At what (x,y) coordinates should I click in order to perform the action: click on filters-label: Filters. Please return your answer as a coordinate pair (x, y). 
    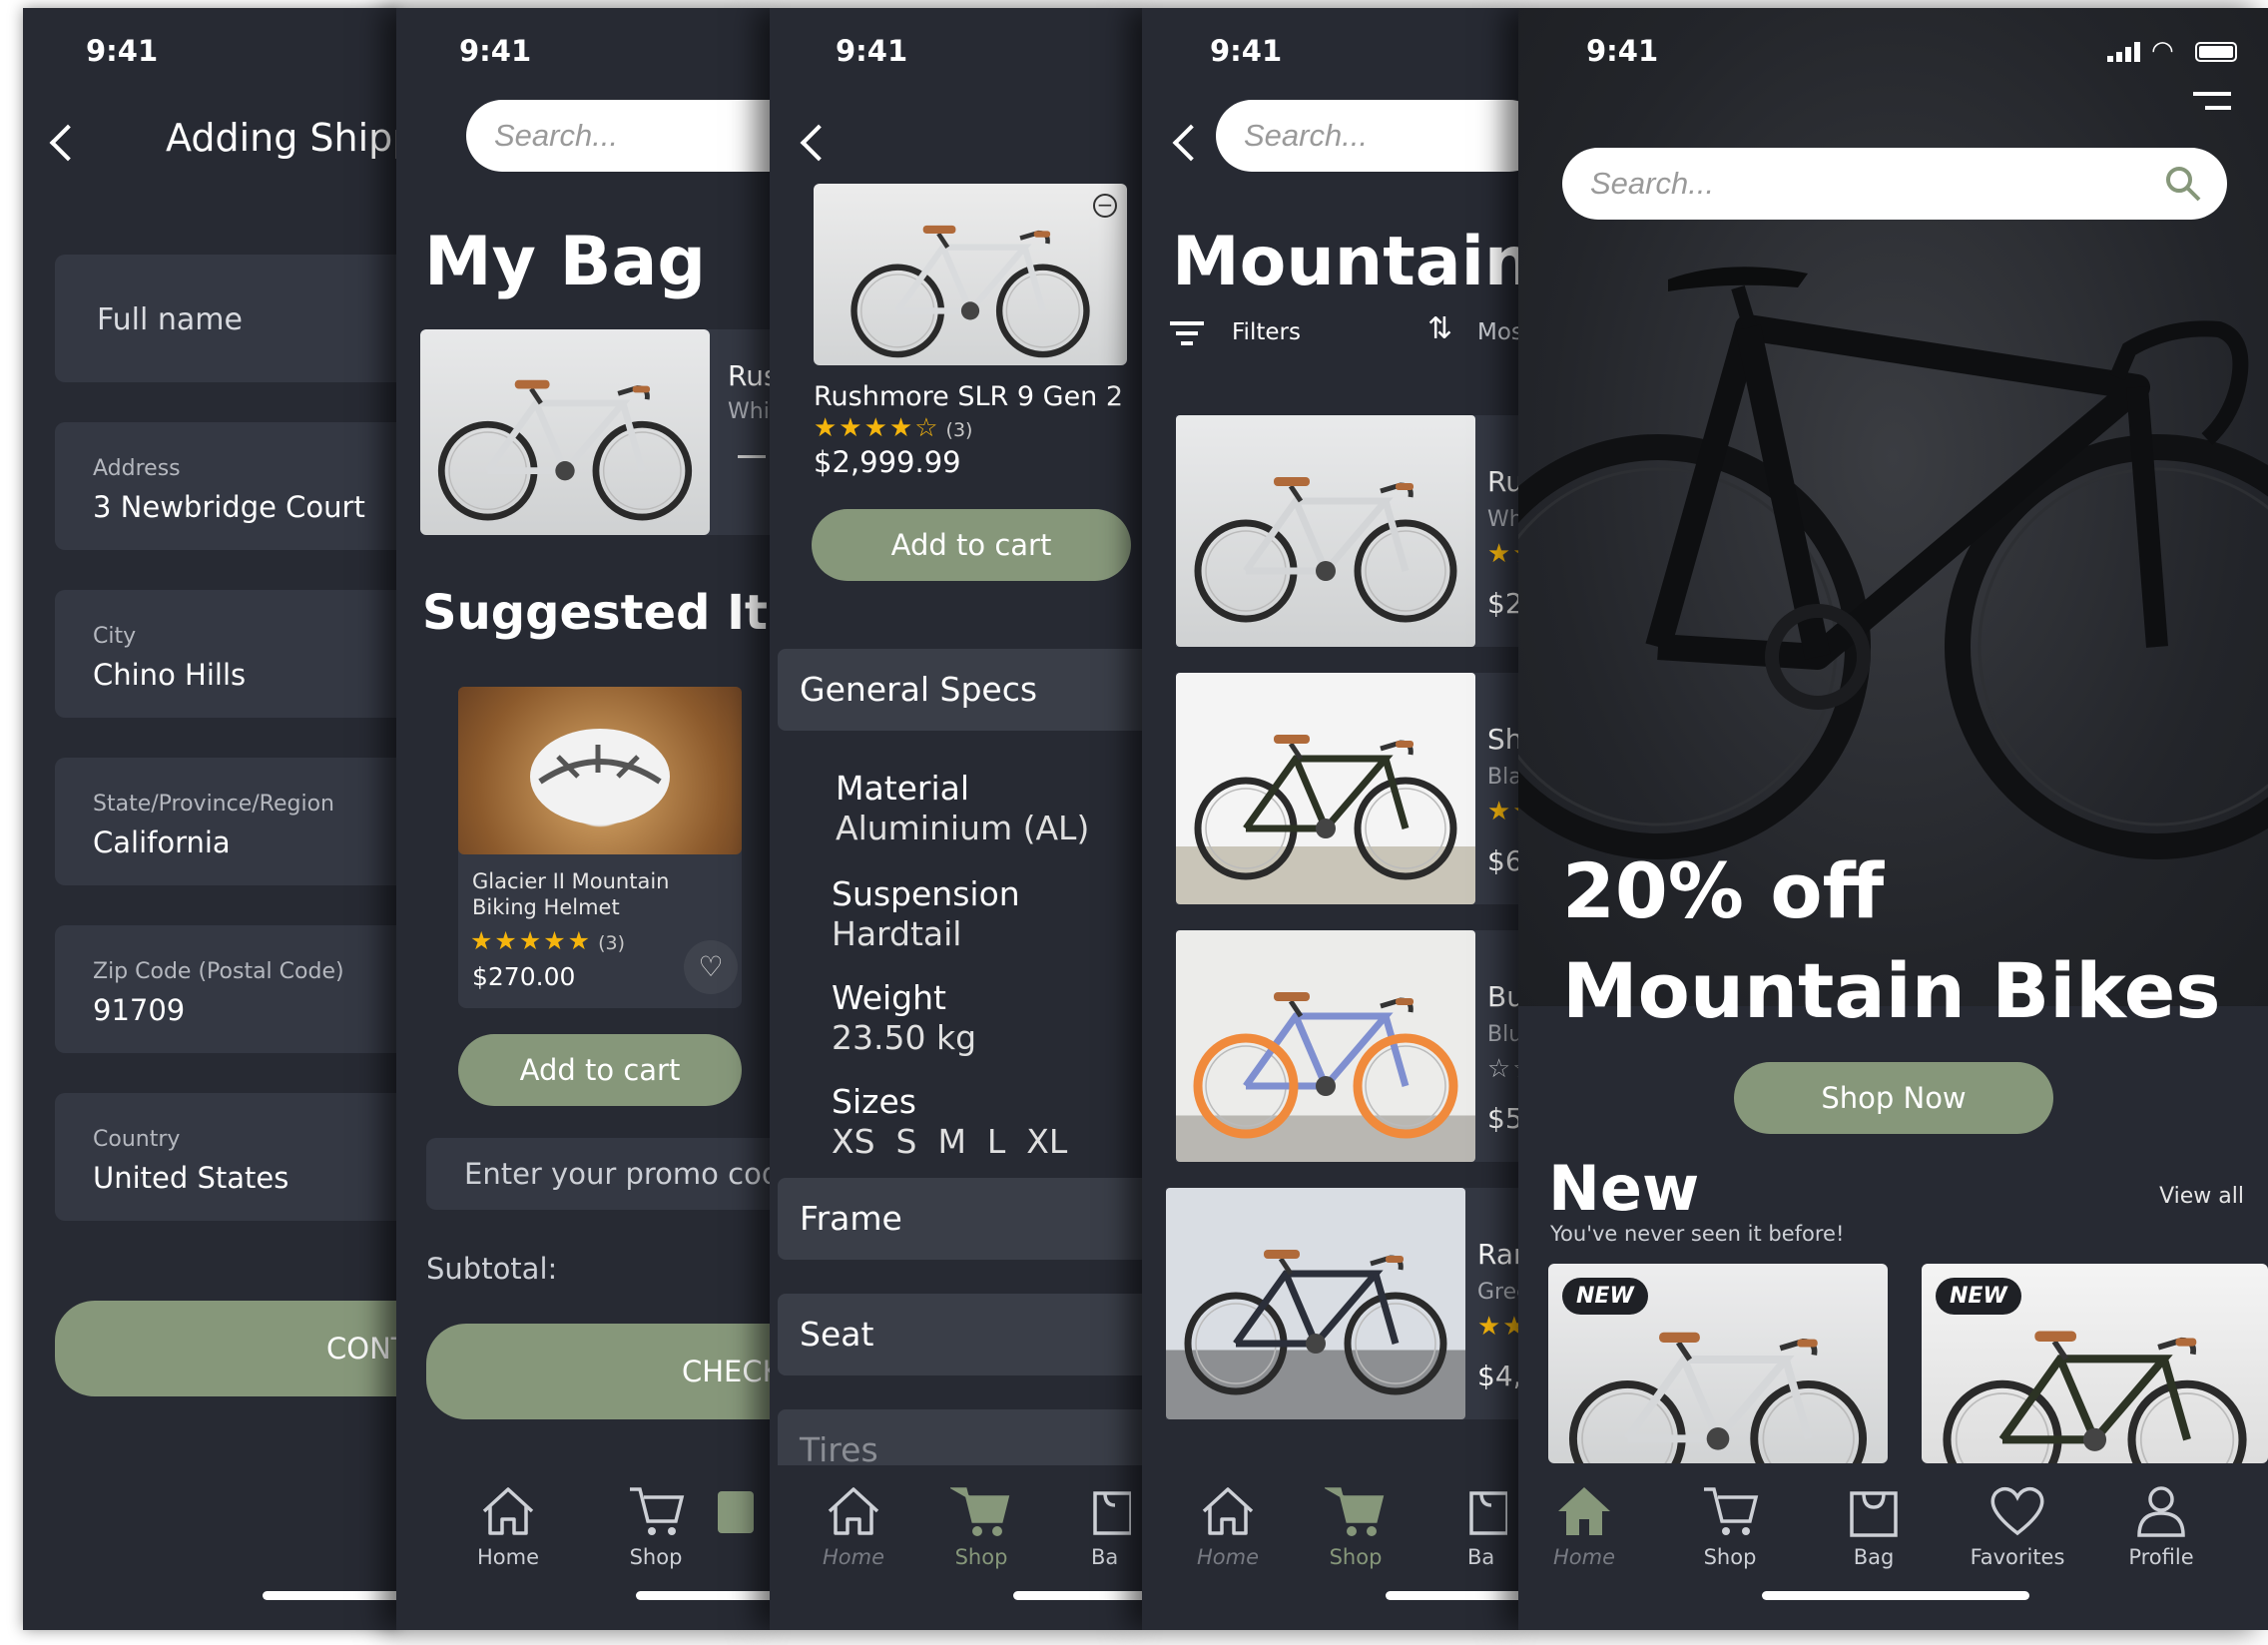
    Looking at the image, I should click on (1266, 332).